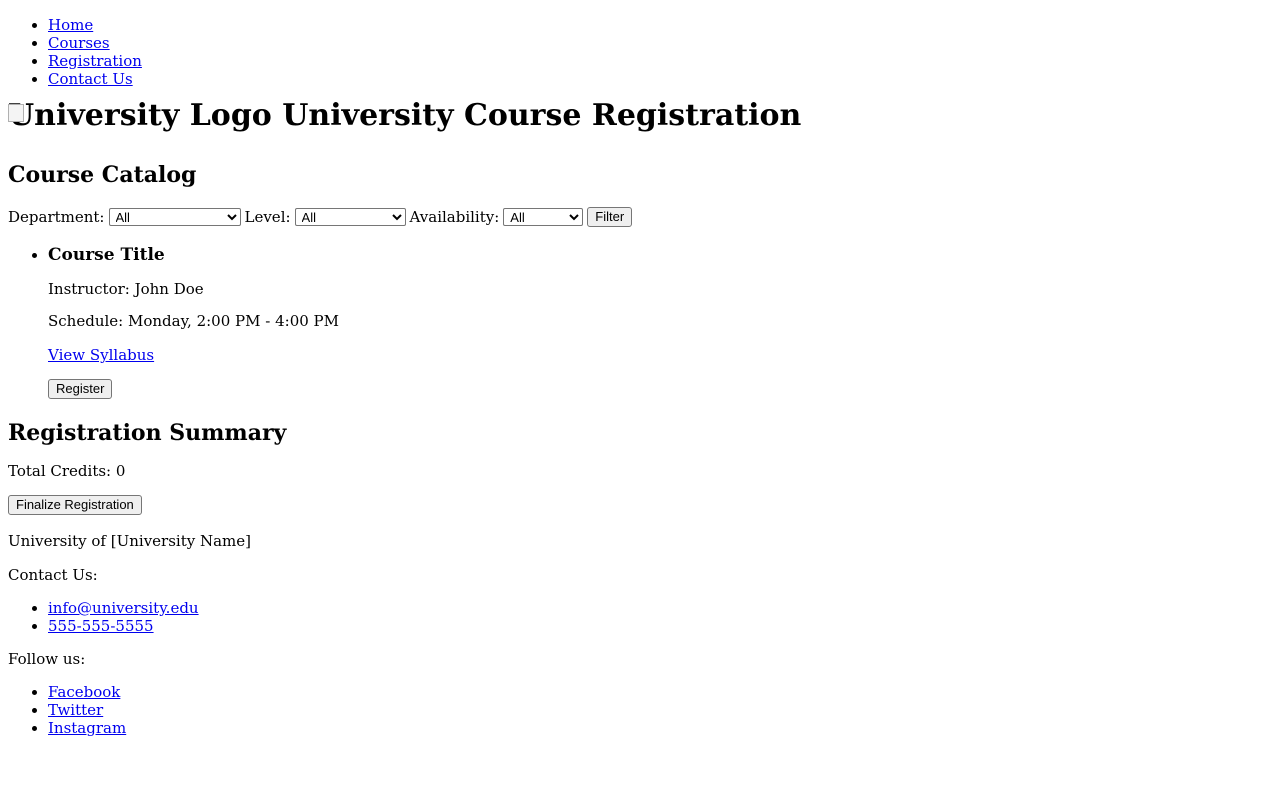  I want to click on filter-button: Filter, so click(610, 217).